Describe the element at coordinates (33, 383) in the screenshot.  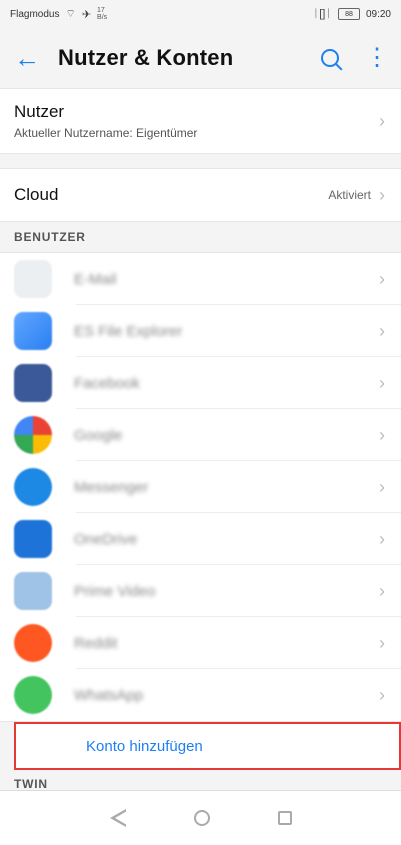
I see `facebook-icon` at that location.